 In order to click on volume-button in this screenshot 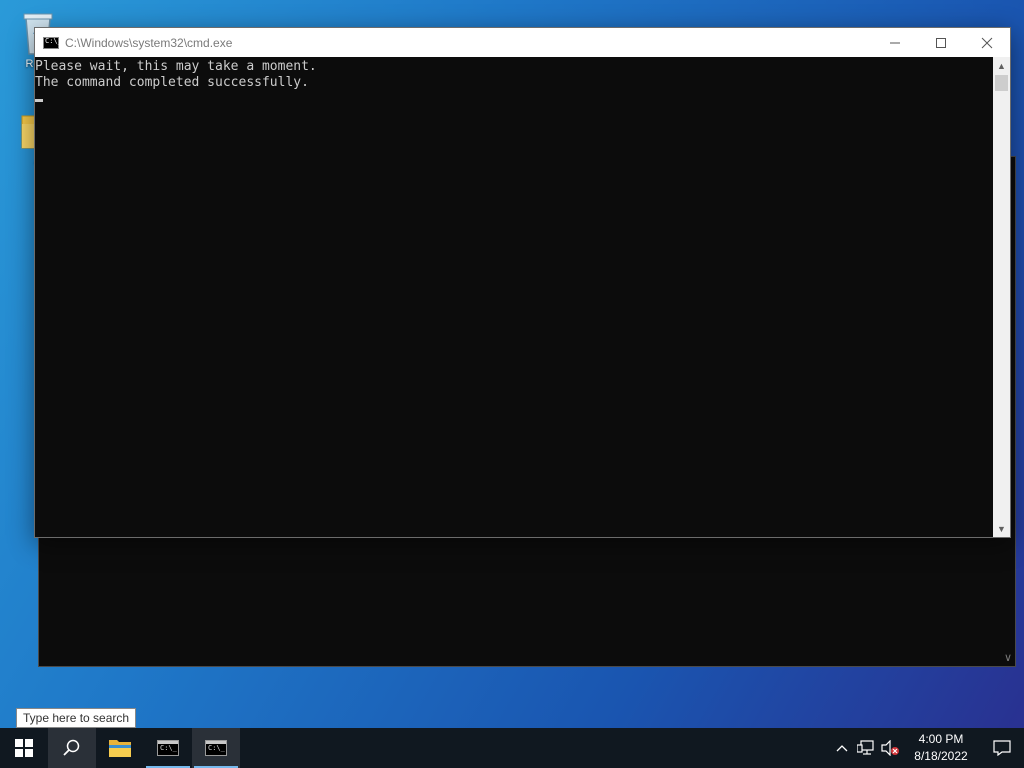, I will do `click(890, 748)`.